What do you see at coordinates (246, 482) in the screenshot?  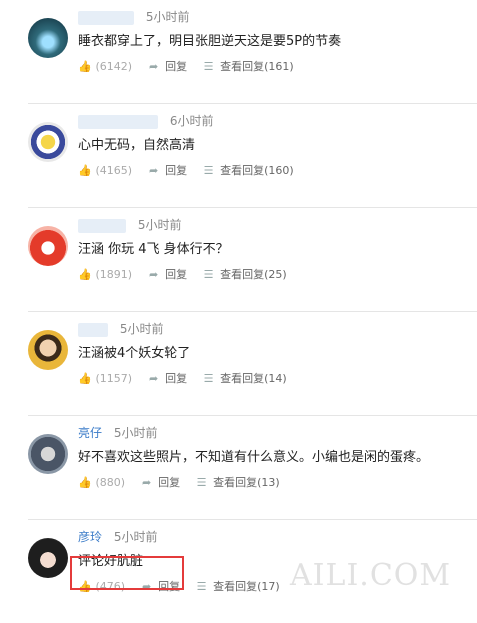 I see `view-replies-label: 查看回复(13)` at bounding box center [246, 482].